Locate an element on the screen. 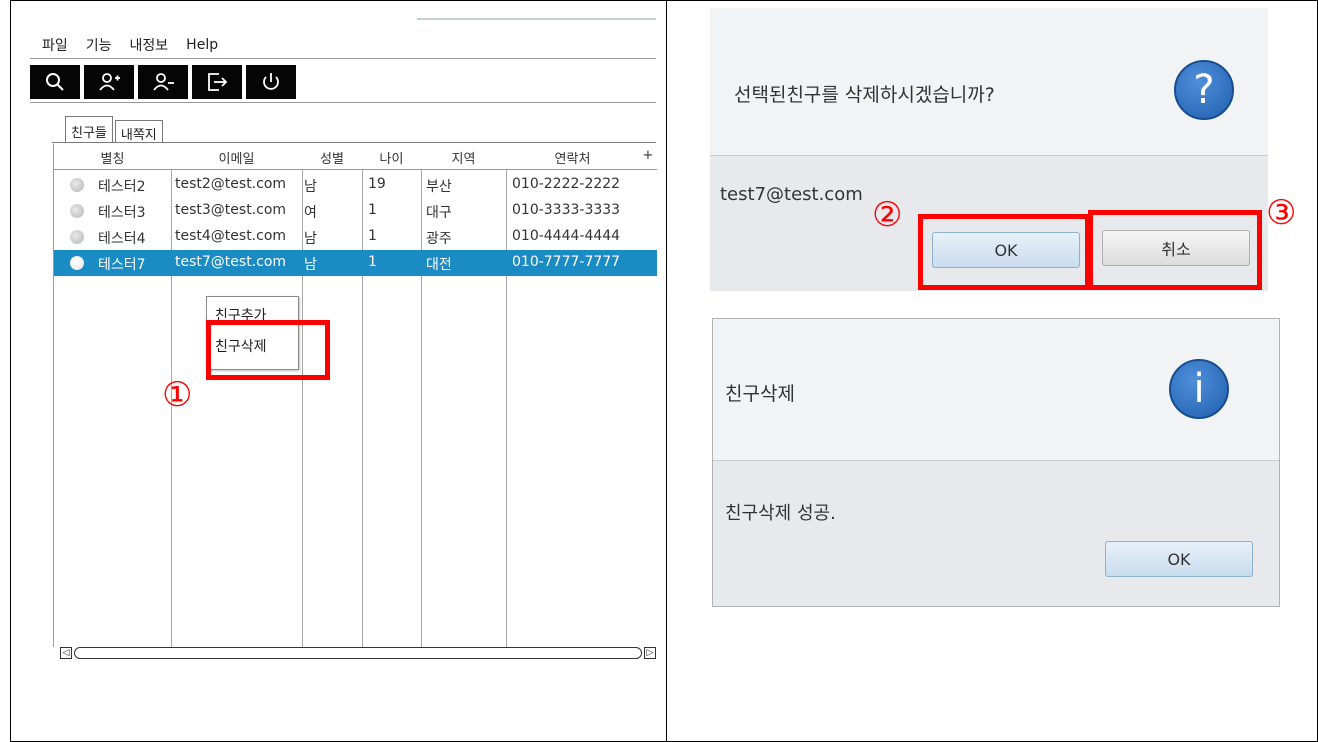 Image resolution: width=1318 pixels, height=742 pixels. logout-button is located at coordinates (217, 82).